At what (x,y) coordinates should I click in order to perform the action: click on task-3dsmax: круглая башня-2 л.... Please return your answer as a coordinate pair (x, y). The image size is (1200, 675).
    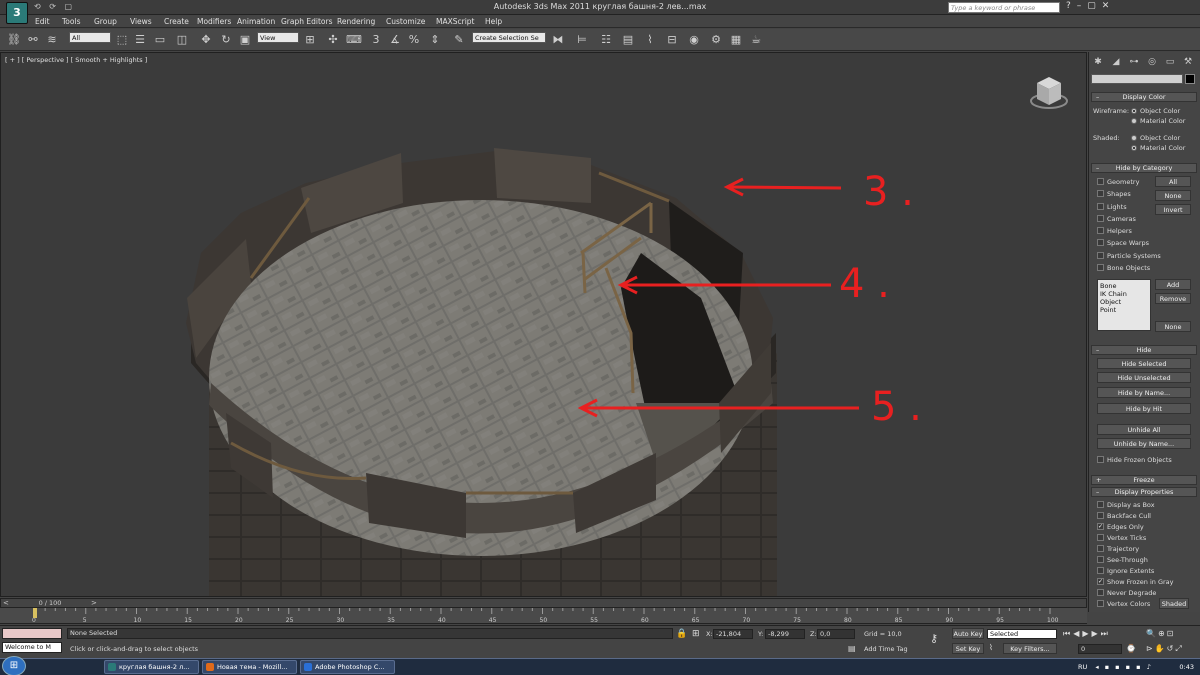
    Looking at the image, I should click on (151, 667).